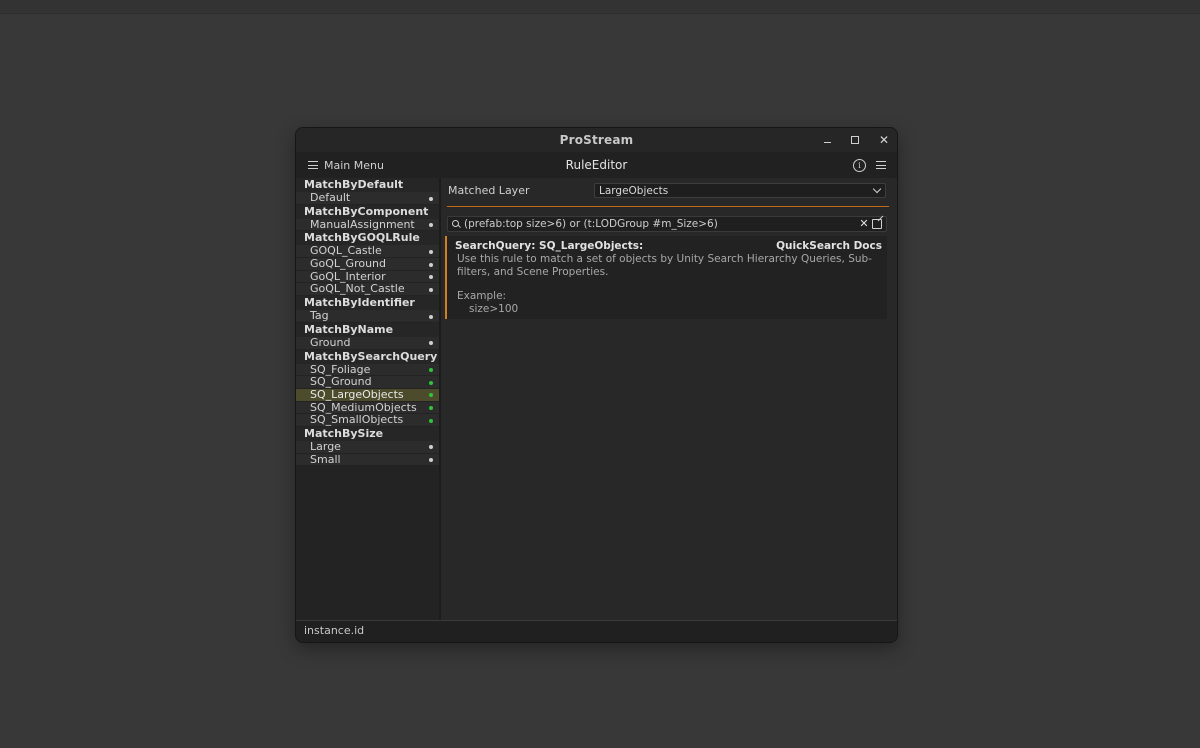 This screenshot has width=1200, height=748. Describe the element at coordinates (740, 190) in the screenshot. I see `matched-layer-dropdown: LargeObjects` at that location.